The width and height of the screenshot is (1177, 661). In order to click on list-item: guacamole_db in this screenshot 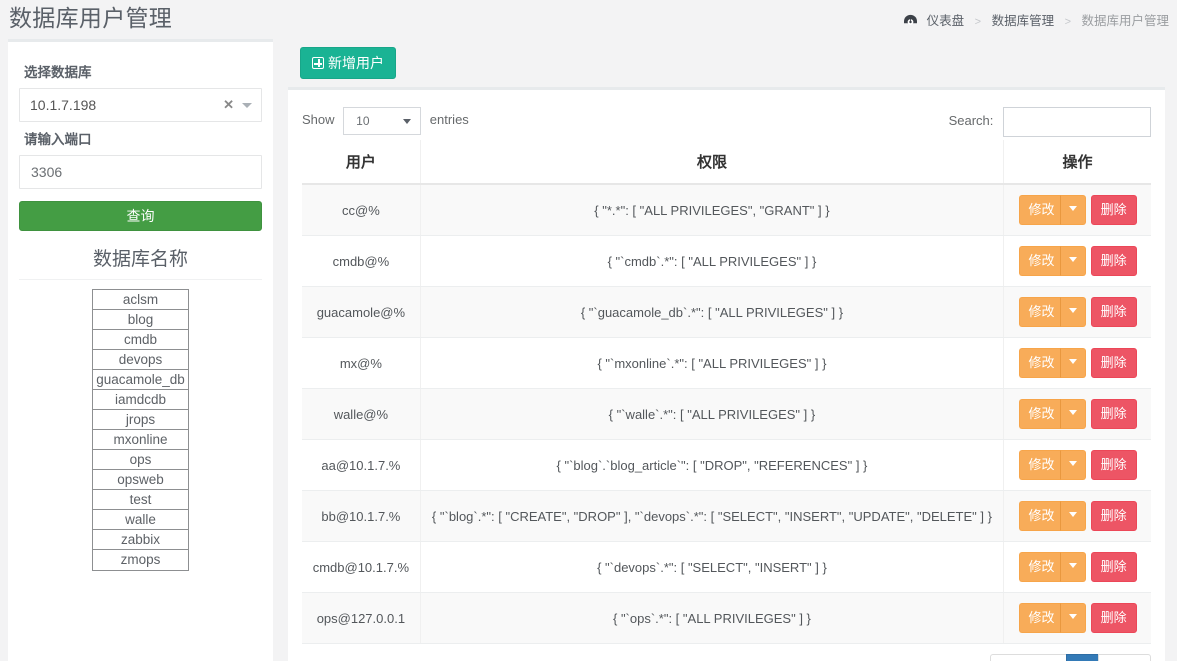, I will do `click(140, 380)`.